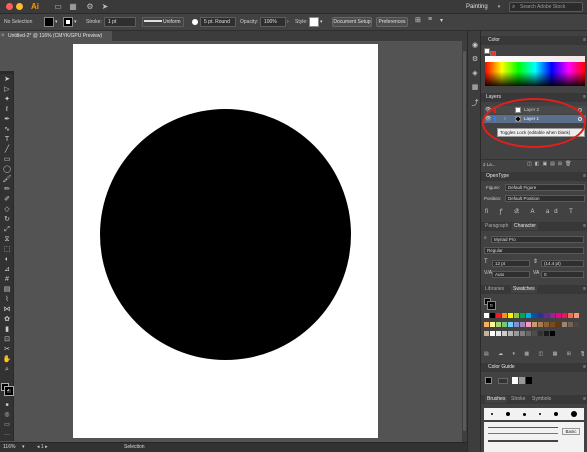 The width and height of the screenshot is (587, 452). Describe the element at coordinates (7, 109) in the screenshot. I see `lasso-tool-icon: ℓ` at that location.